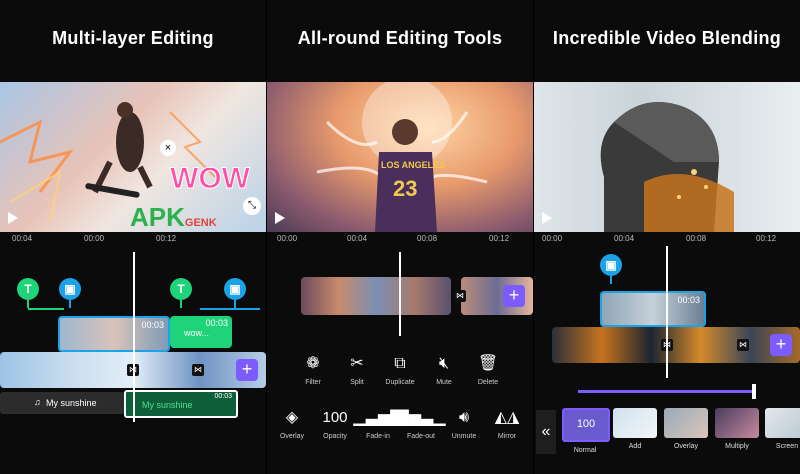  Describe the element at coordinates (313, 363) in the screenshot. I see `filter-icon: ❁` at that location.